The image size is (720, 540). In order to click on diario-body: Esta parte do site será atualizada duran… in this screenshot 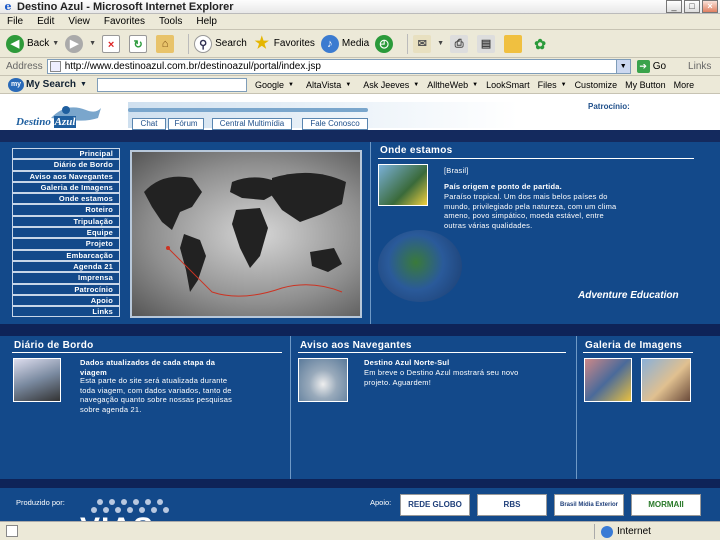, I will do `click(156, 395)`.